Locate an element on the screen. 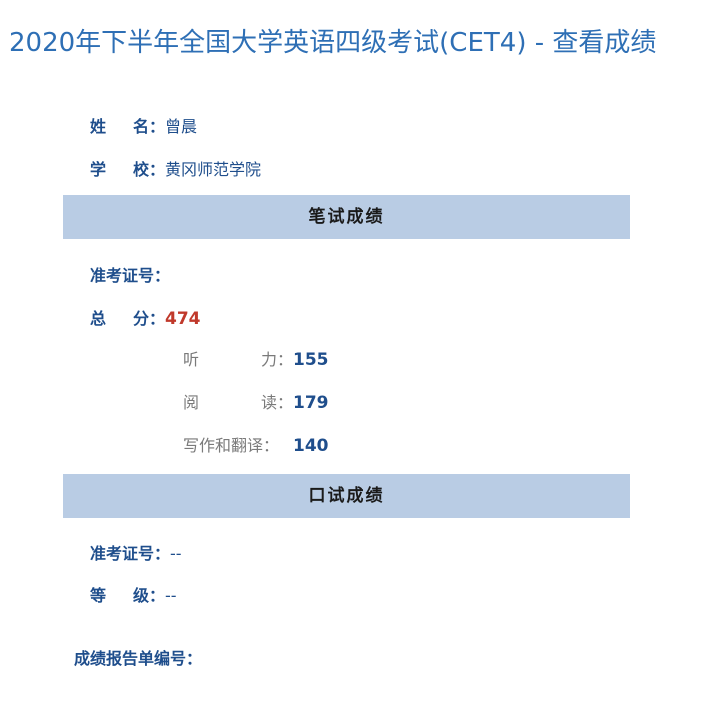 This screenshot has height=726, width=704. listening-label: 听 力： is located at coordinates (238, 359).